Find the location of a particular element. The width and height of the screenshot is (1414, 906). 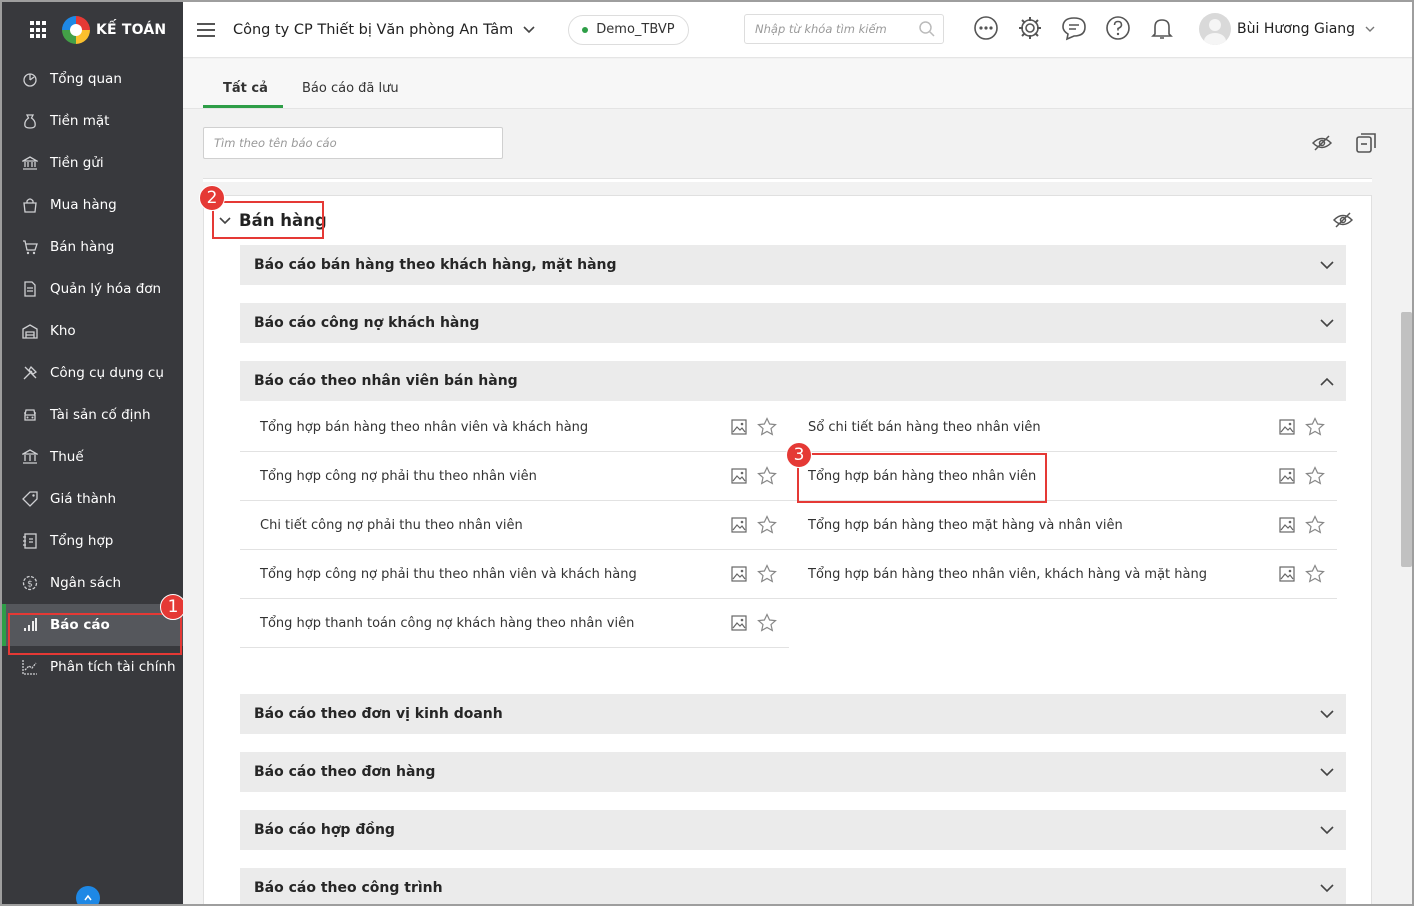

database-name: Demo_TBVP is located at coordinates (635, 29).